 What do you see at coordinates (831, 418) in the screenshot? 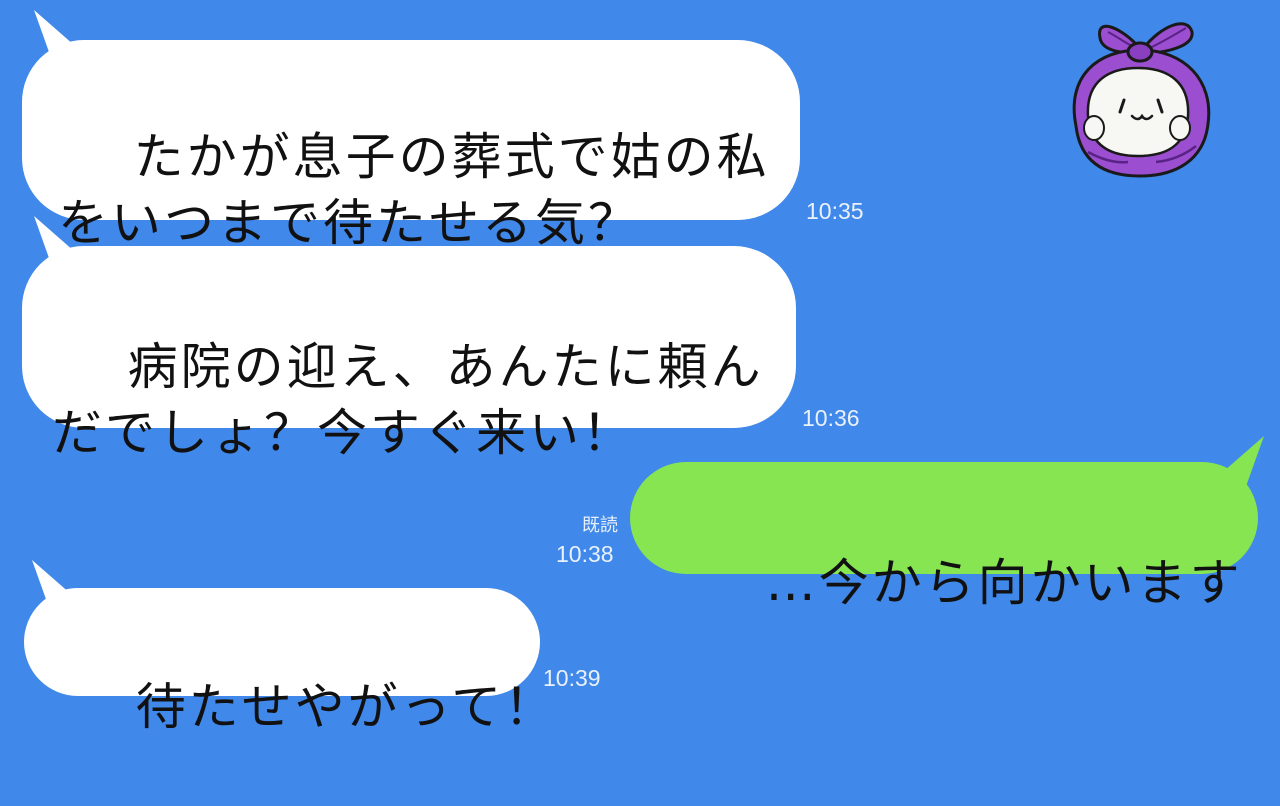
I see `message-timestamp: 10:36` at bounding box center [831, 418].